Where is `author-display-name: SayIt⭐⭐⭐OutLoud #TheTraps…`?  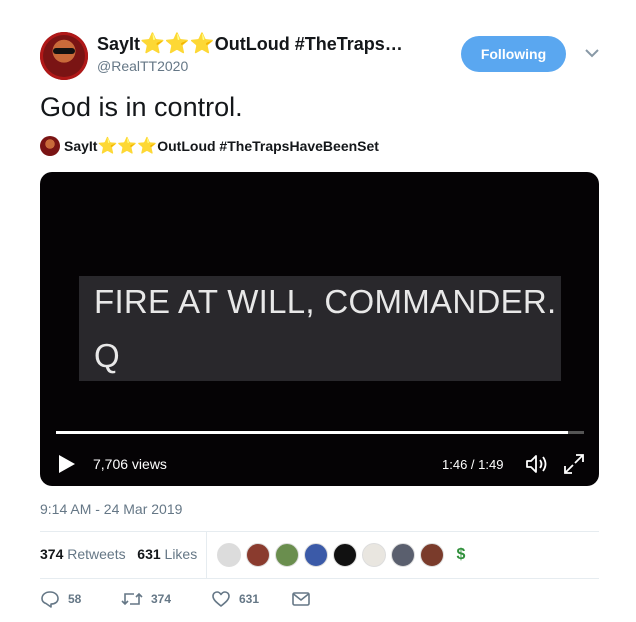 author-display-name: SayIt⭐⭐⭐OutLoud #TheTraps… is located at coordinates (250, 44).